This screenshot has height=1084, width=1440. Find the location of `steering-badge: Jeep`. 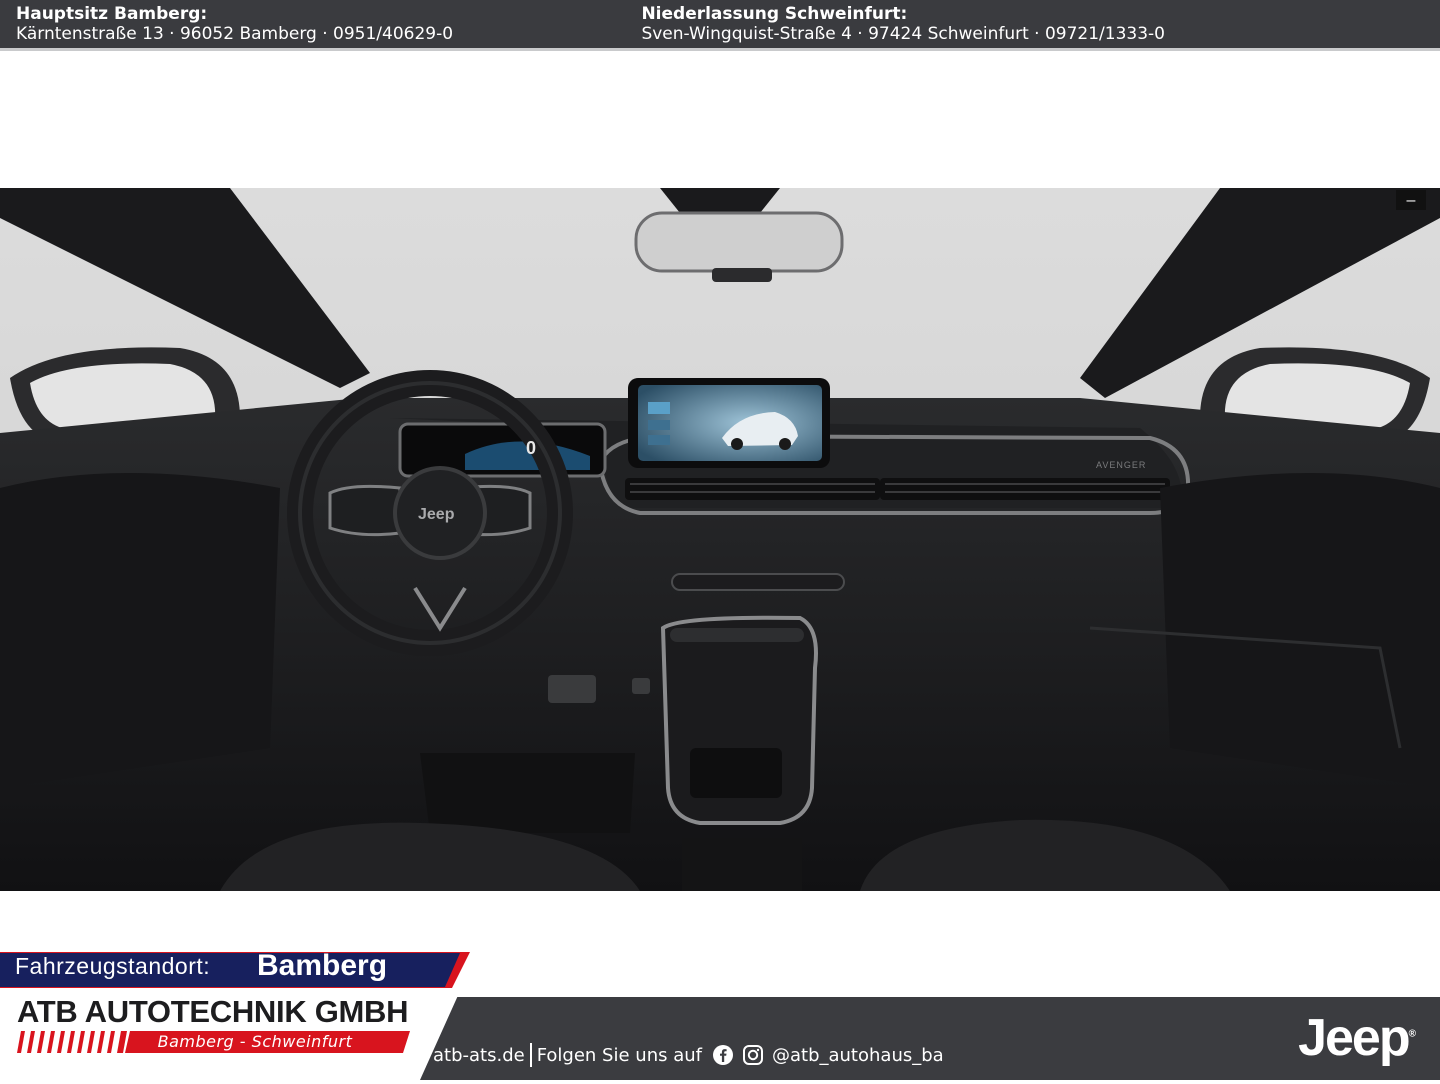

steering-badge: Jeep is located at coordinates (436, 514).